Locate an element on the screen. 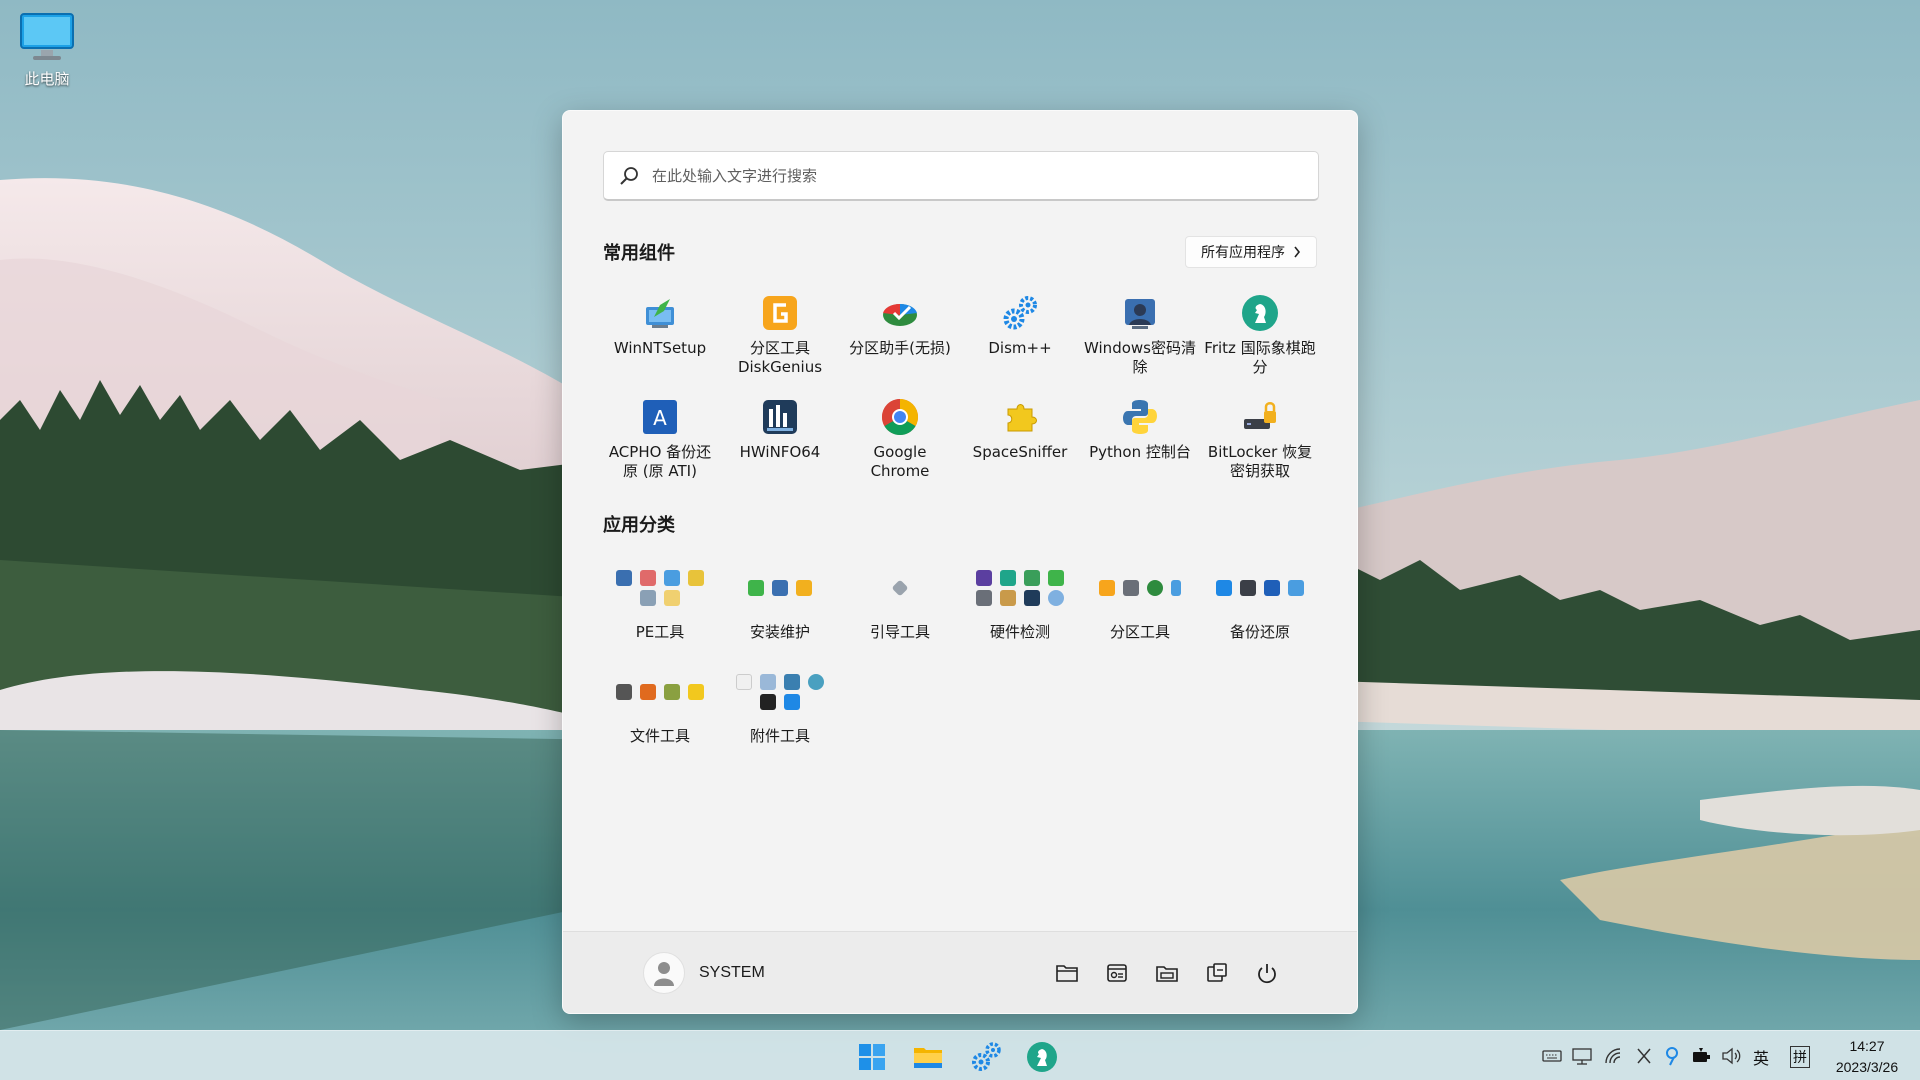 This screenshot has height=1080, width=1920. clock-date: 2023/3/26 is located at coordinates (1867, 1067).